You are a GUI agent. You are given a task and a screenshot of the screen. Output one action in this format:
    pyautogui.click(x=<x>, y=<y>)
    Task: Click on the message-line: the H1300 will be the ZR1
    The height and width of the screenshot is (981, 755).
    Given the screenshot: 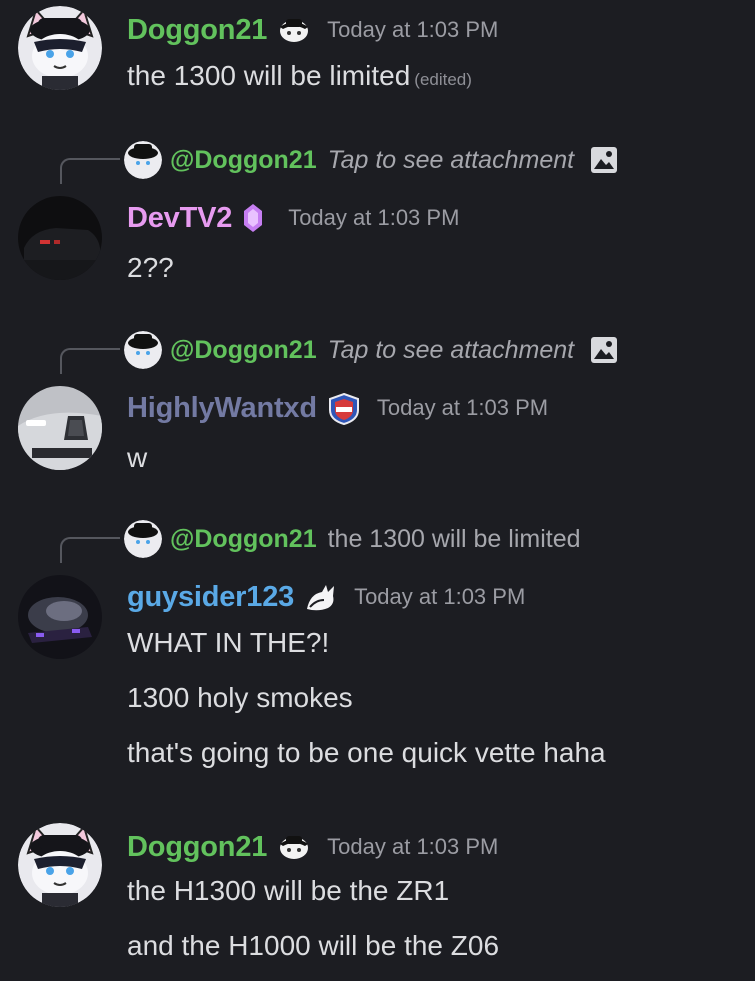 What is the action you would take?
    pyautogui.click(x=288, y=890)
    